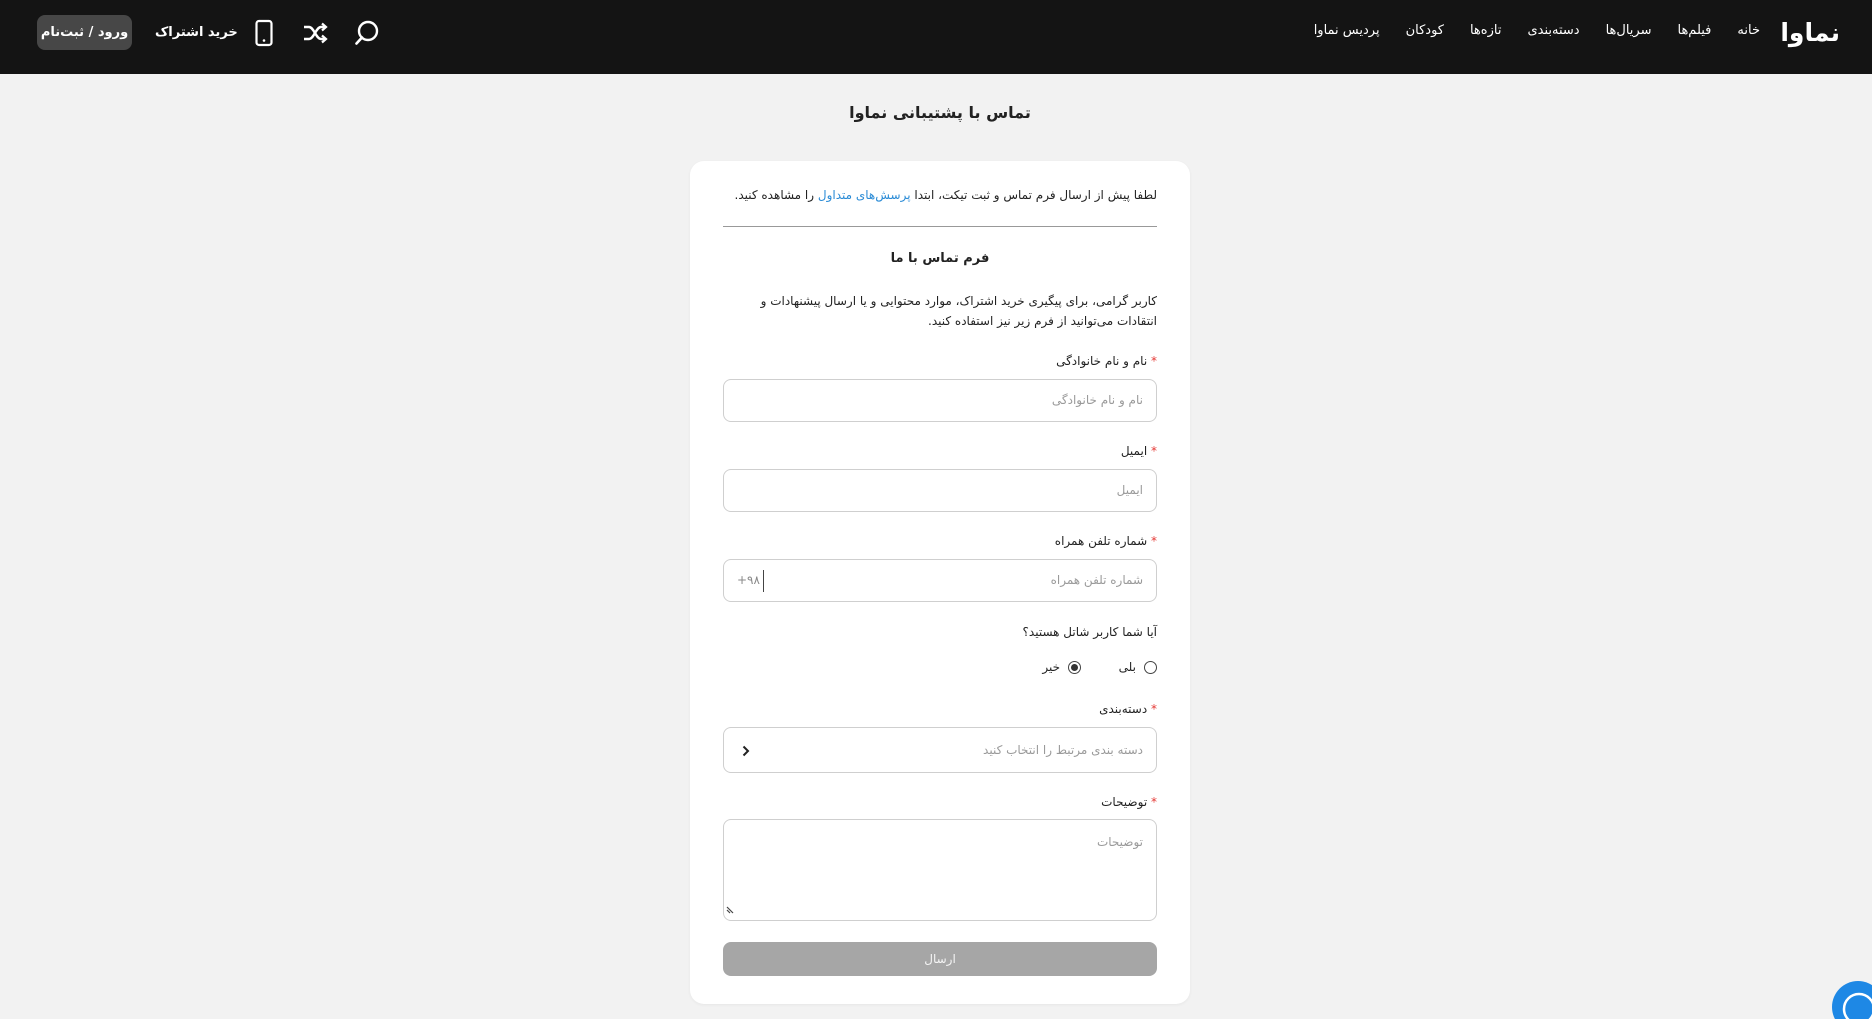 This screenshot has width=1872, height=1019. Describe the element at coordinates (731, 908) in the screenshot. I see `resize-handle-icon` at that location.